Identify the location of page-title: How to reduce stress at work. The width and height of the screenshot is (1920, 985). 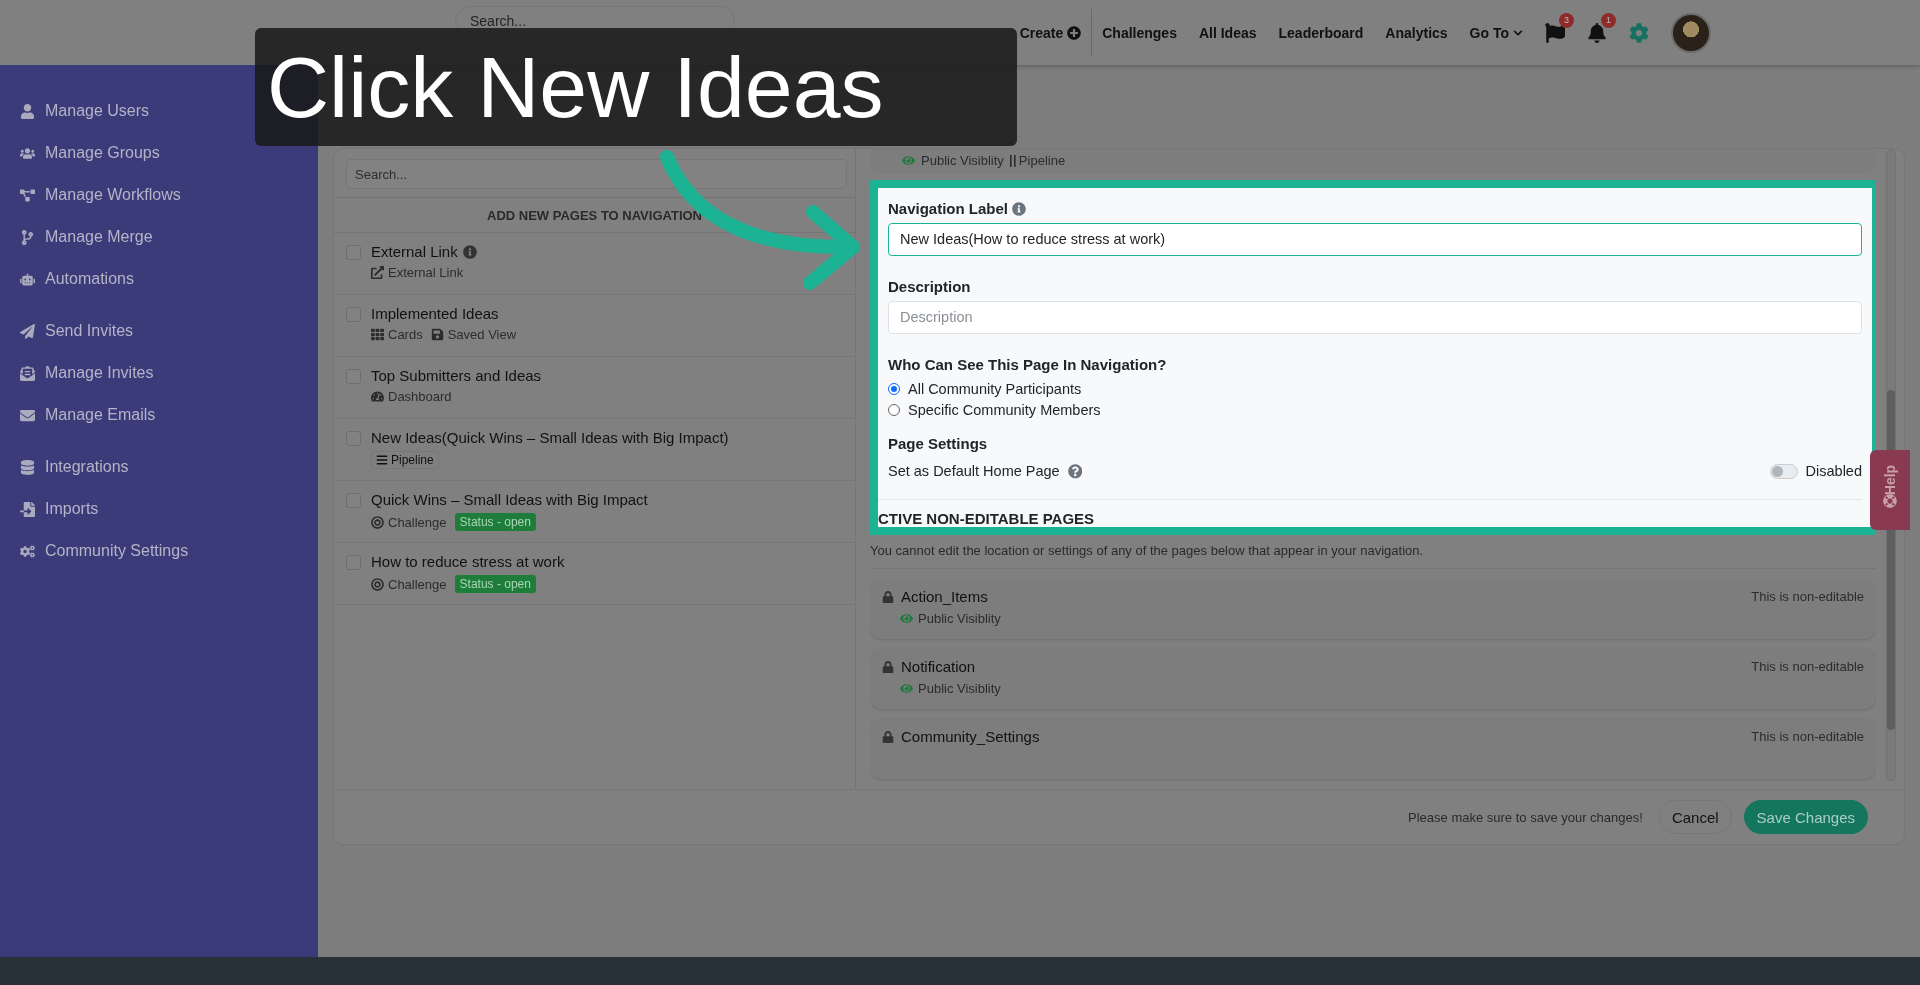
(468, 561).